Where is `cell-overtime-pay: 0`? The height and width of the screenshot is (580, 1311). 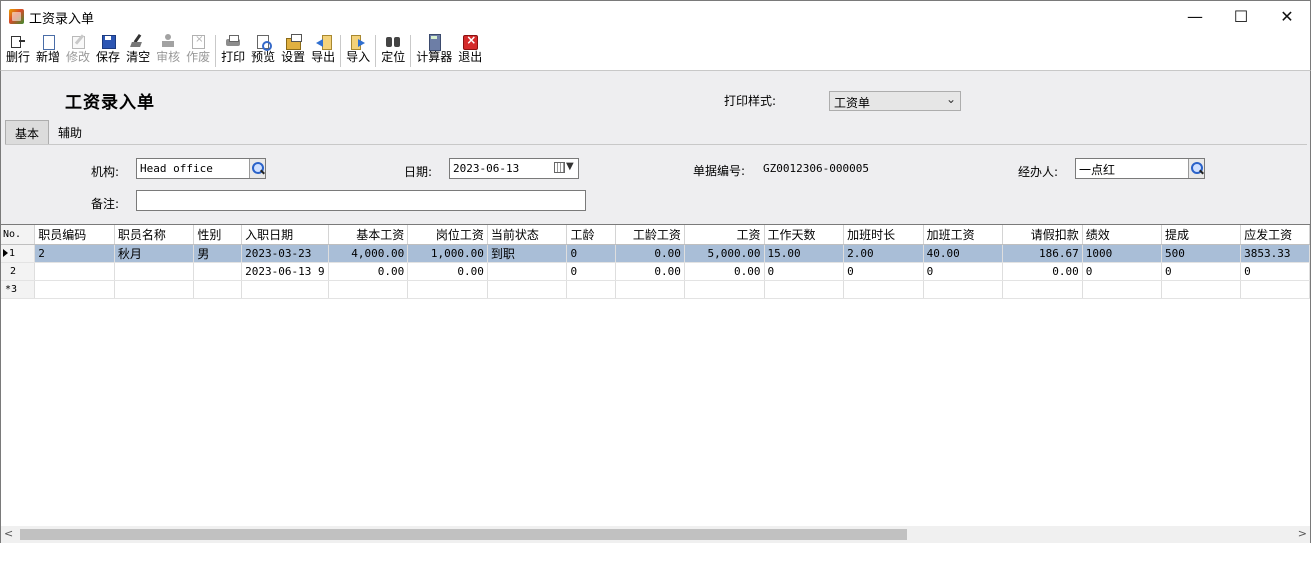 cell-overtime-pay: 0 is located at coordinates (963, 271).